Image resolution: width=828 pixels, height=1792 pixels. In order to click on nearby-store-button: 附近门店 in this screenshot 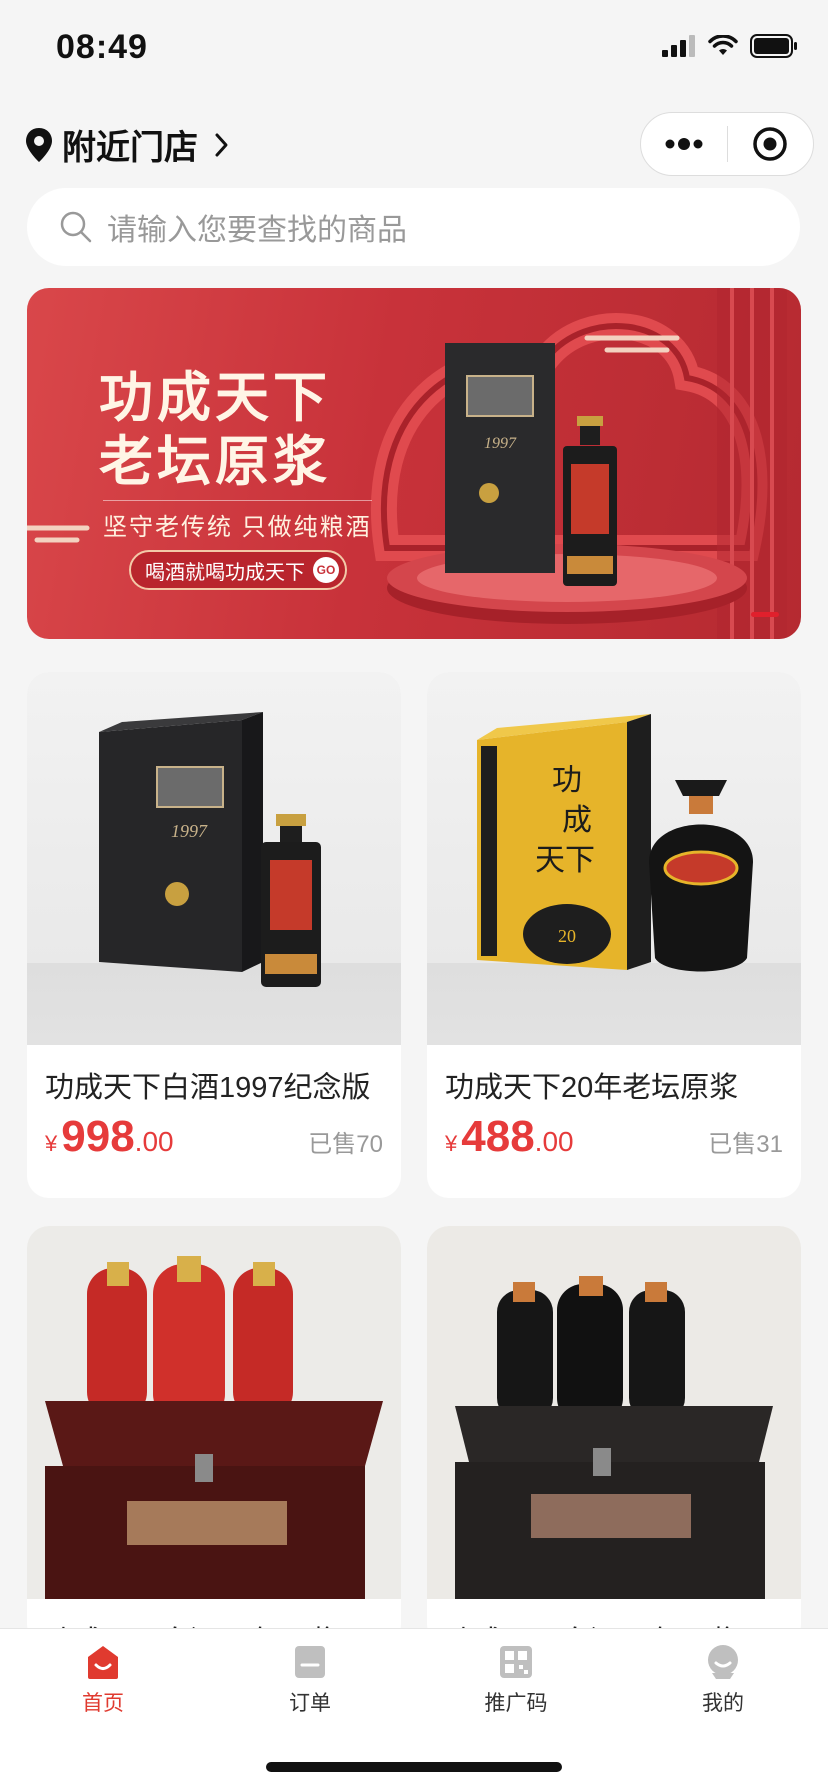, I will do `click(128, 144)`.